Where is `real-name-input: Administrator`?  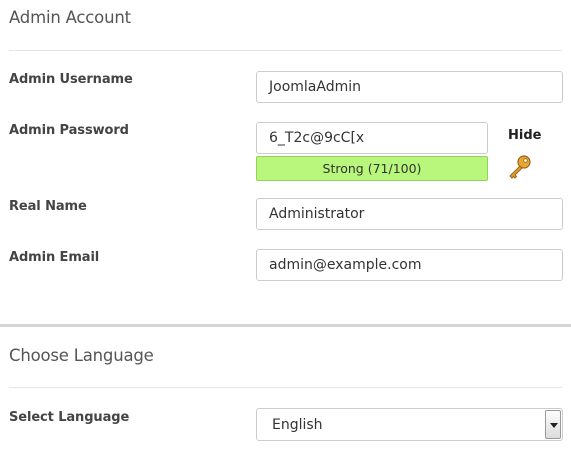
real-name-input: Administrator is located at coordinates (409, 214).